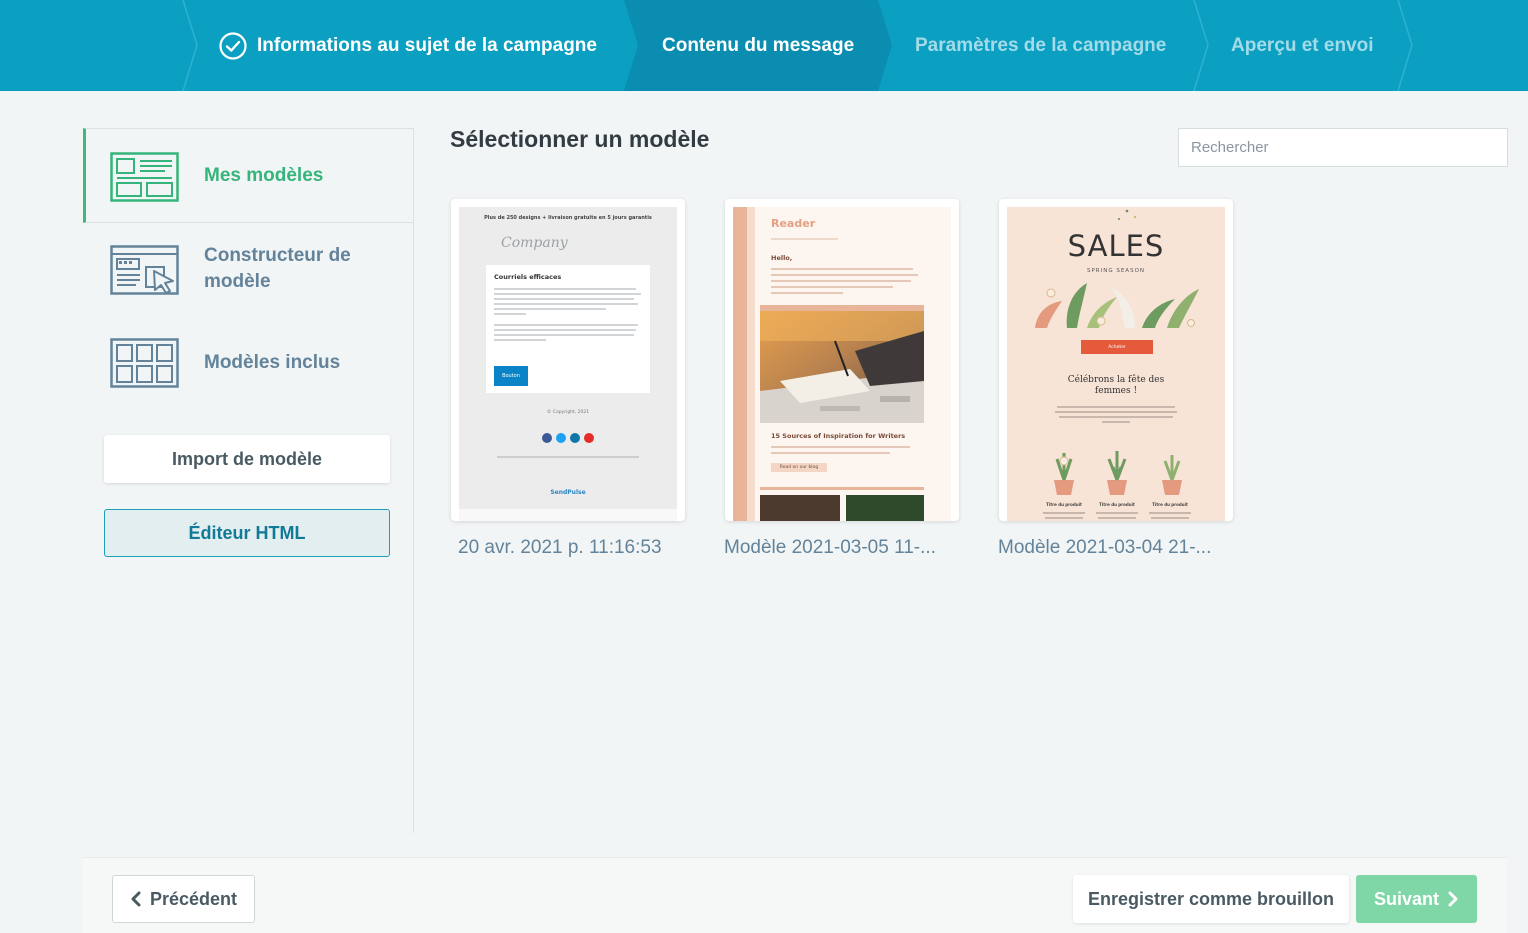 This screenshot has width=1528, height=933. What do you see at coordinates (1343, 147) in the screenshot?
I see `search-input` at bounding box center [1343, 147].